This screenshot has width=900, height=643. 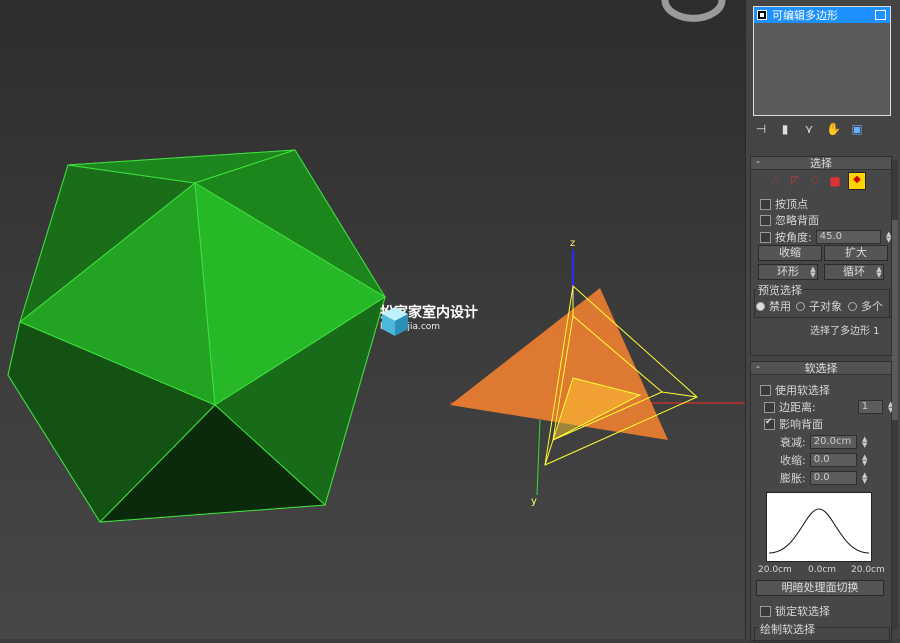 I want to click on curve-left-label: 20.0cm, so click(x=775, y=570).